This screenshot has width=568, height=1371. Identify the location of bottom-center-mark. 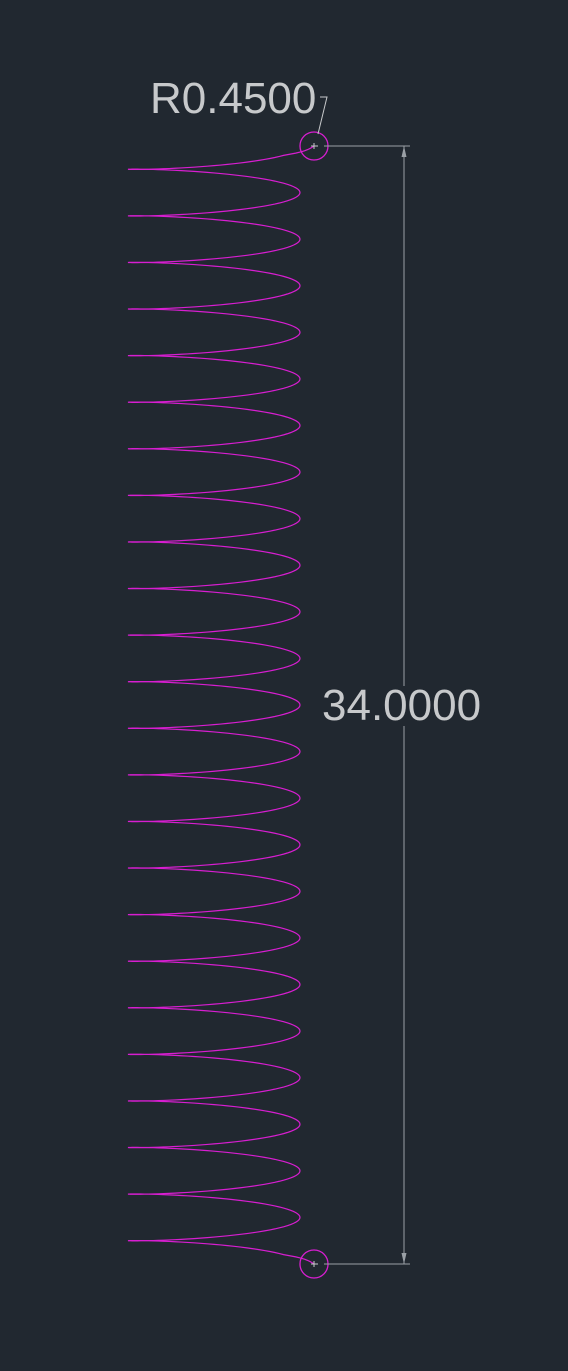
(314, 1264).